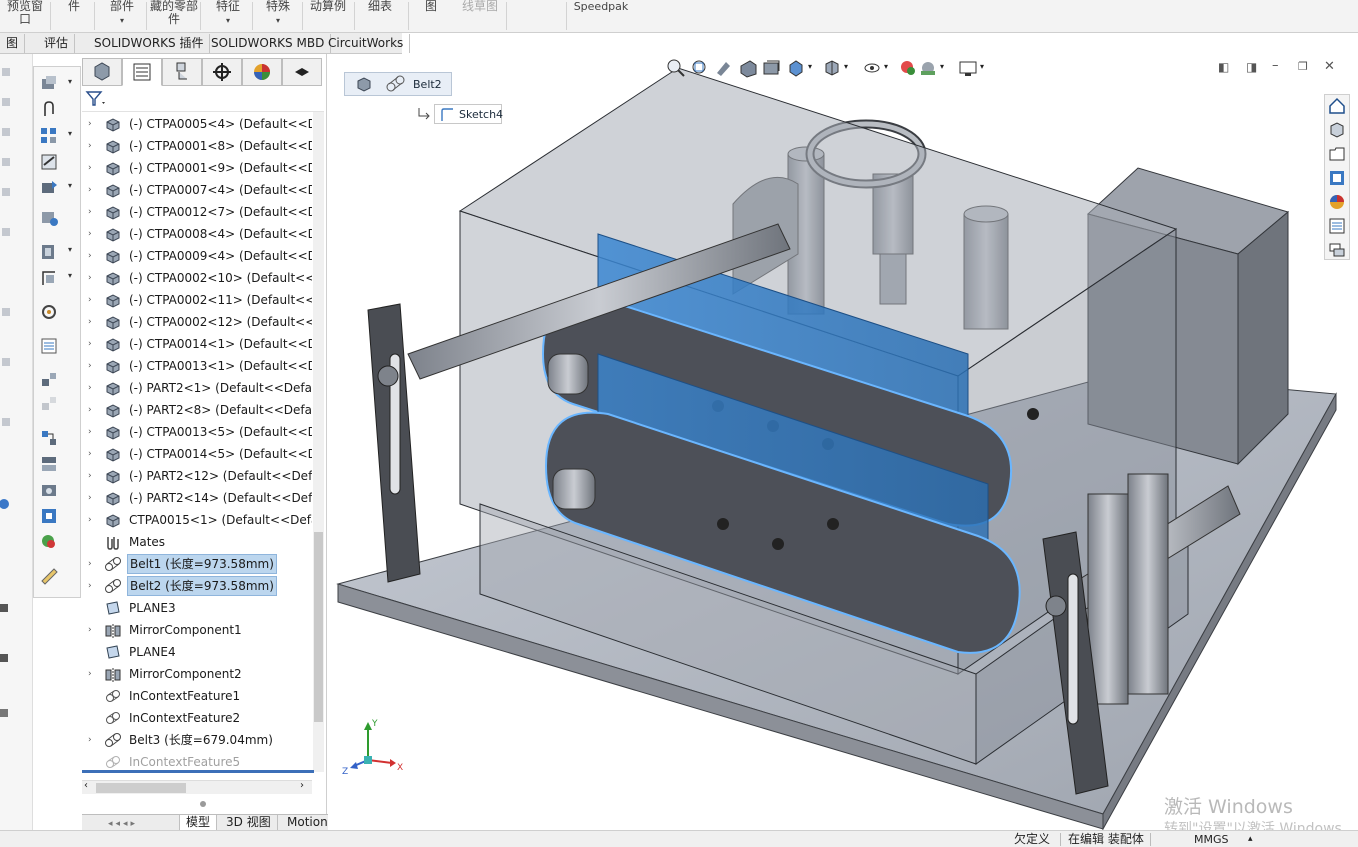 The image size is (1358, 847). What do you see at coordinates (1337, 202) in the screenshot?
I see `appearances-icon` at bounding box center [1337, 202].